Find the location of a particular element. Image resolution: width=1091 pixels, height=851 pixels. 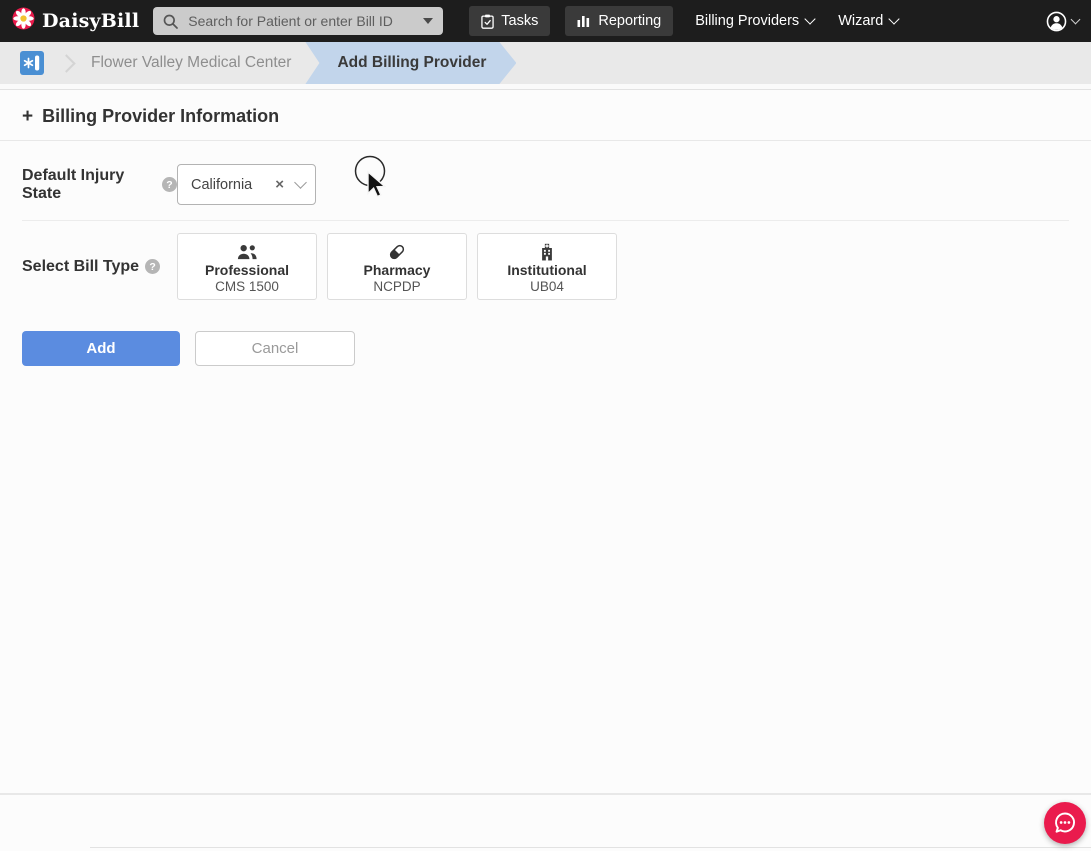

bill-type-title: Institutional is located at coordinates (547, 270).